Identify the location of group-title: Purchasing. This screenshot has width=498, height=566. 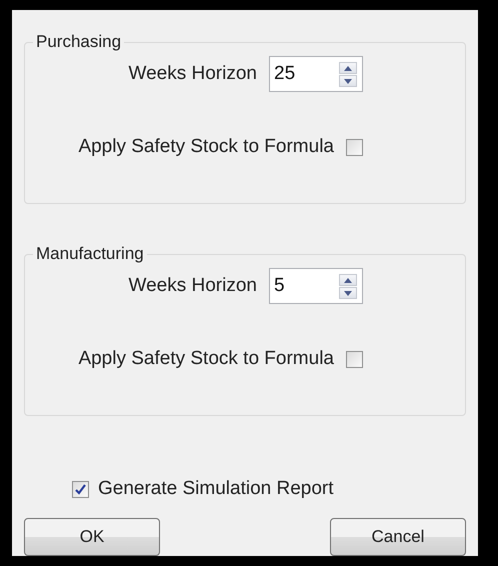
(78, 42).